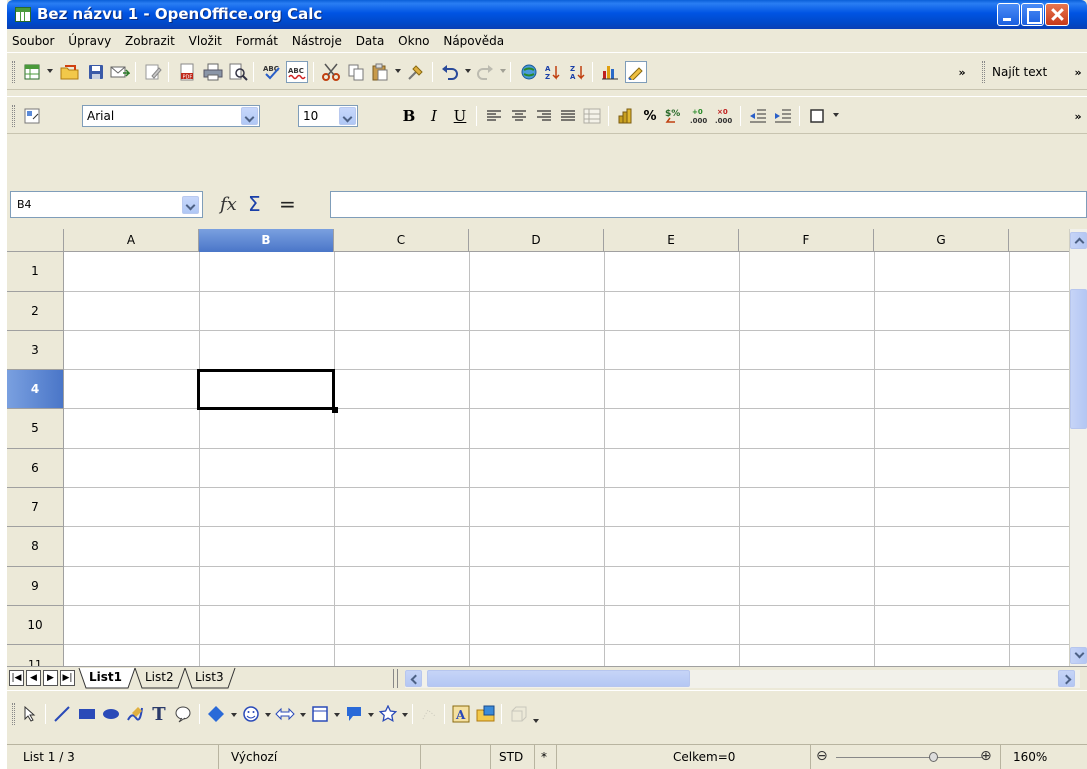 The width and height of the screenshot is (1087, 769). Describe the element at coordinates (822, 756) in the screenshot. I see `zoom-out-icon: ⊖` at that location.